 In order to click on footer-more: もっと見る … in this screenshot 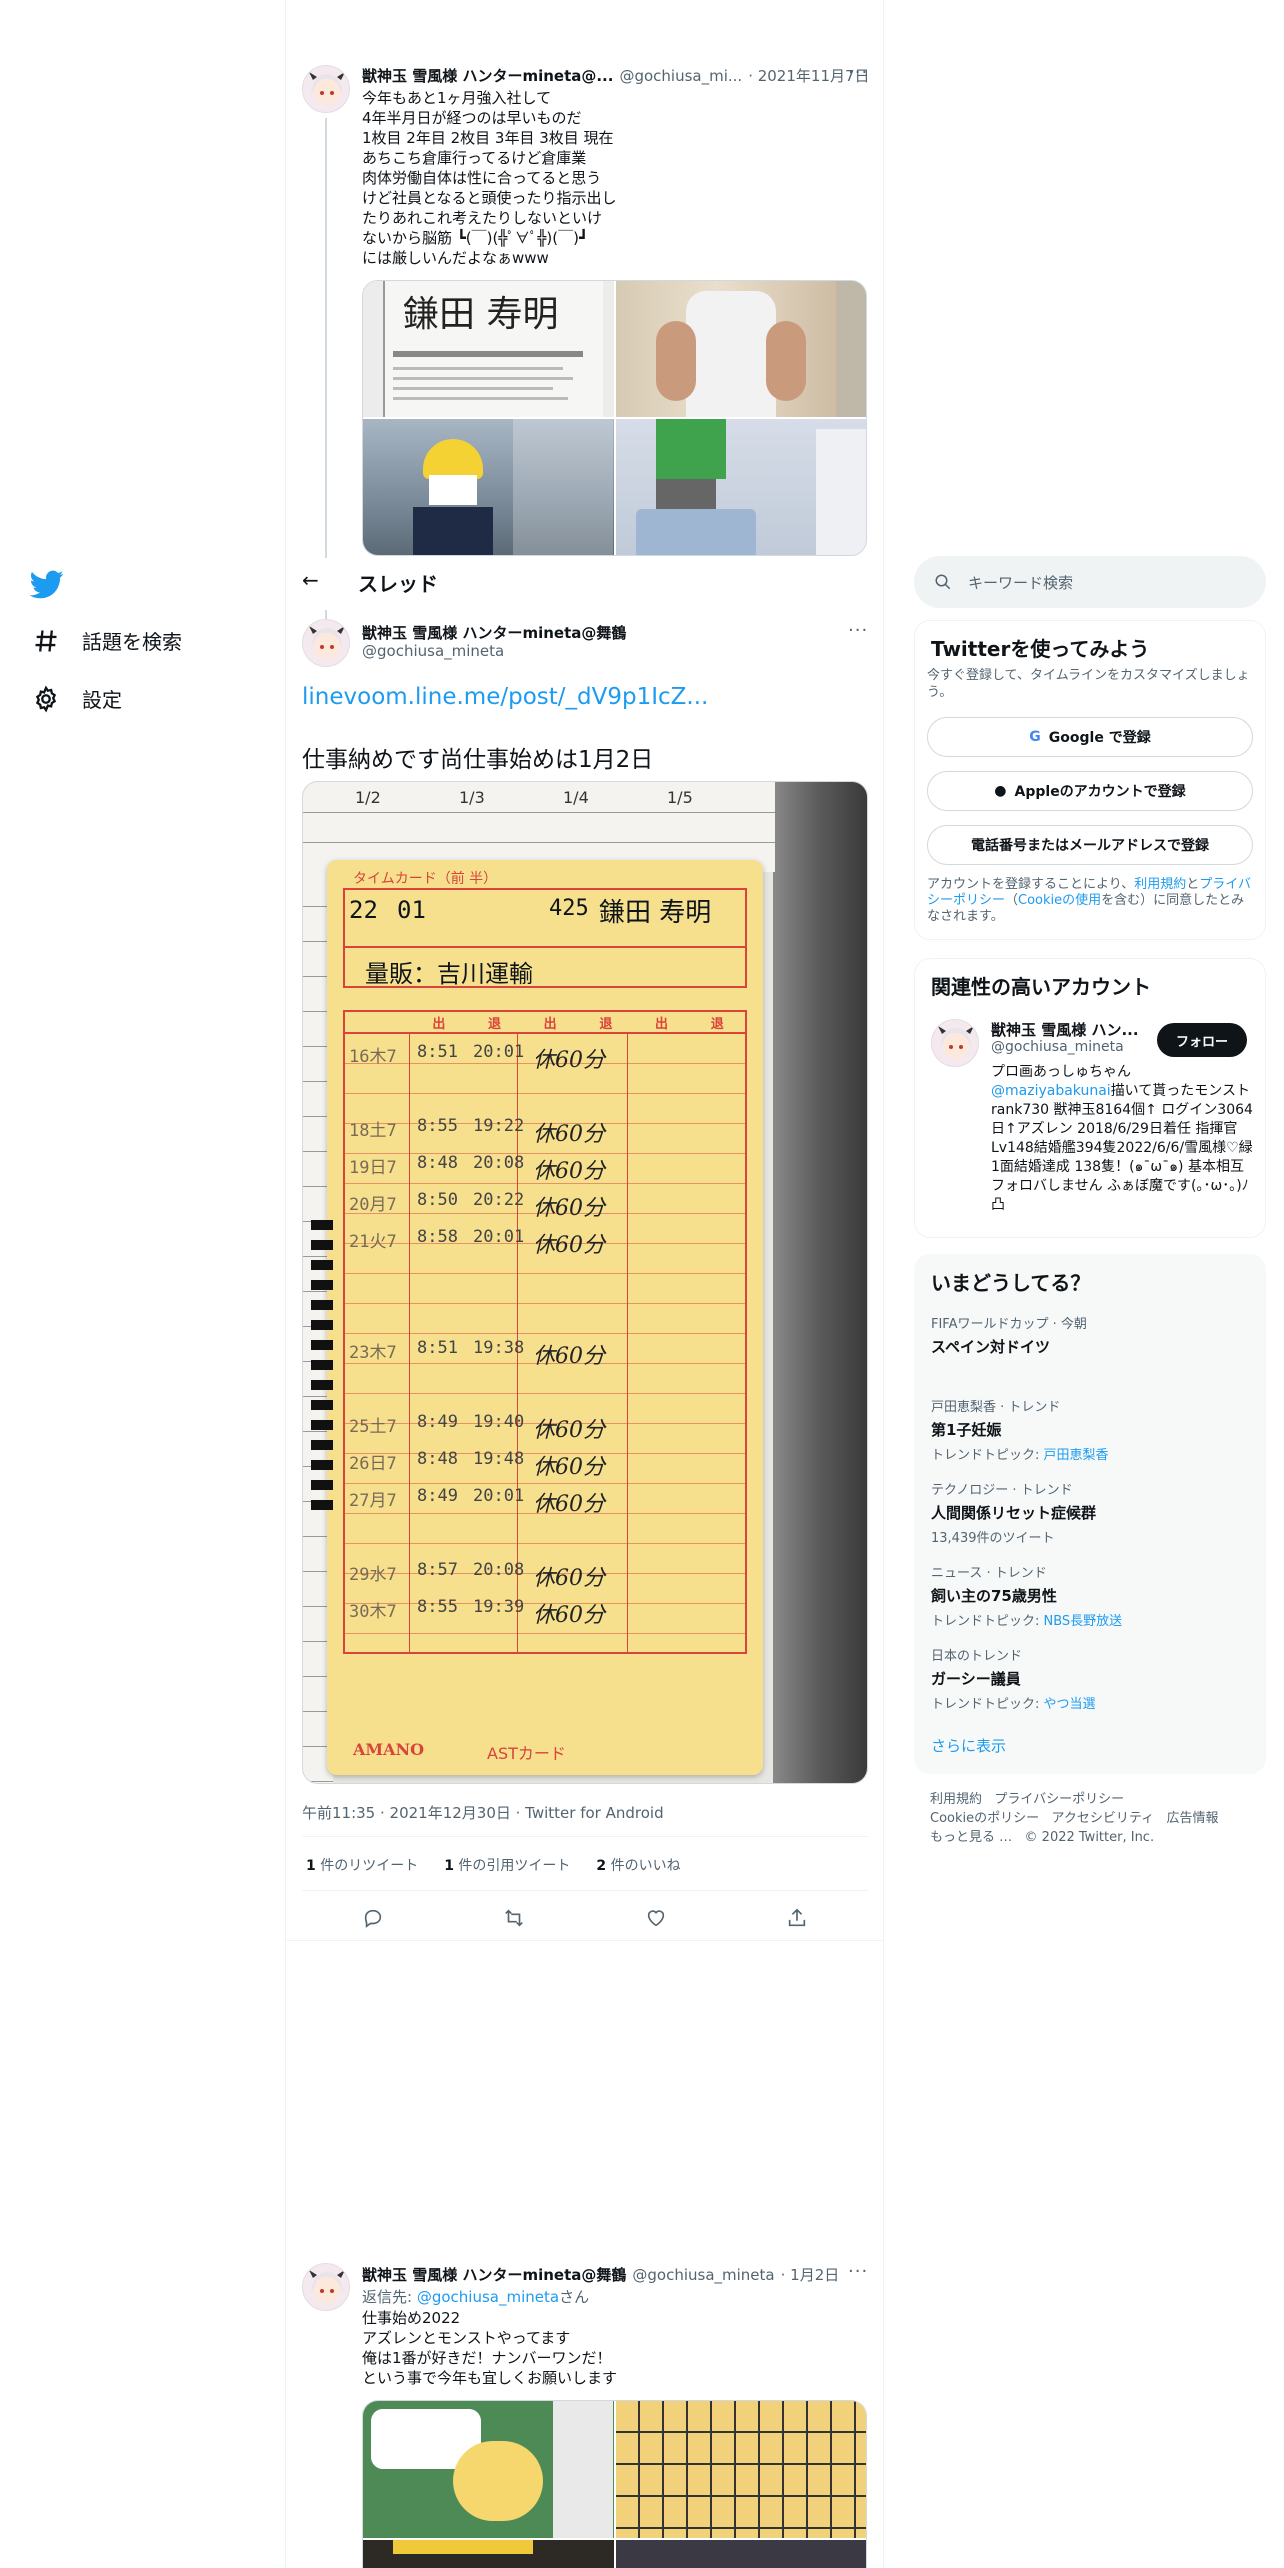, I will do `click(971, 1837)`.